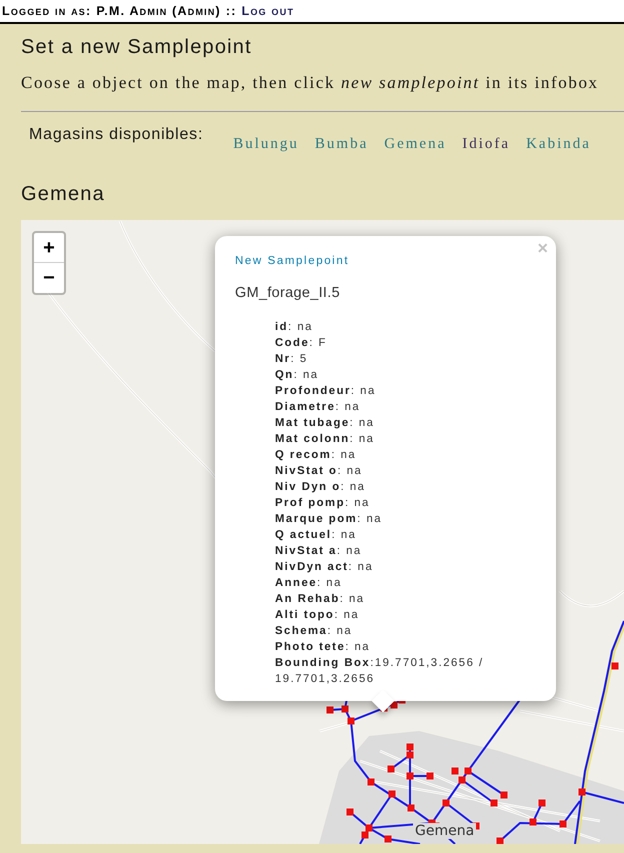  I want to click on attribute-line: Annee: na, so click(309, 583).